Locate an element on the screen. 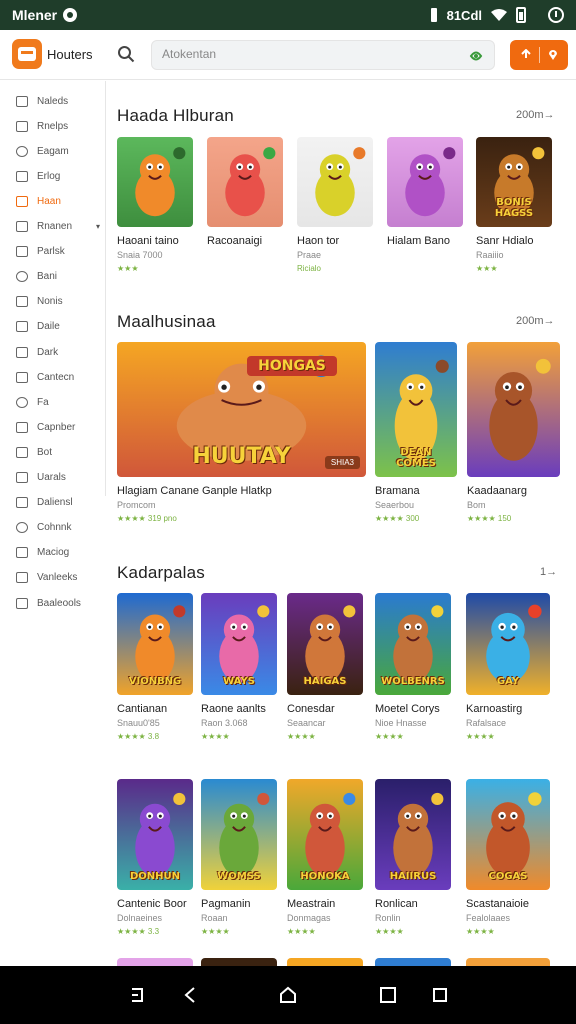  game-thumbnail: VIONBNG is located at coordinates (155, 644).